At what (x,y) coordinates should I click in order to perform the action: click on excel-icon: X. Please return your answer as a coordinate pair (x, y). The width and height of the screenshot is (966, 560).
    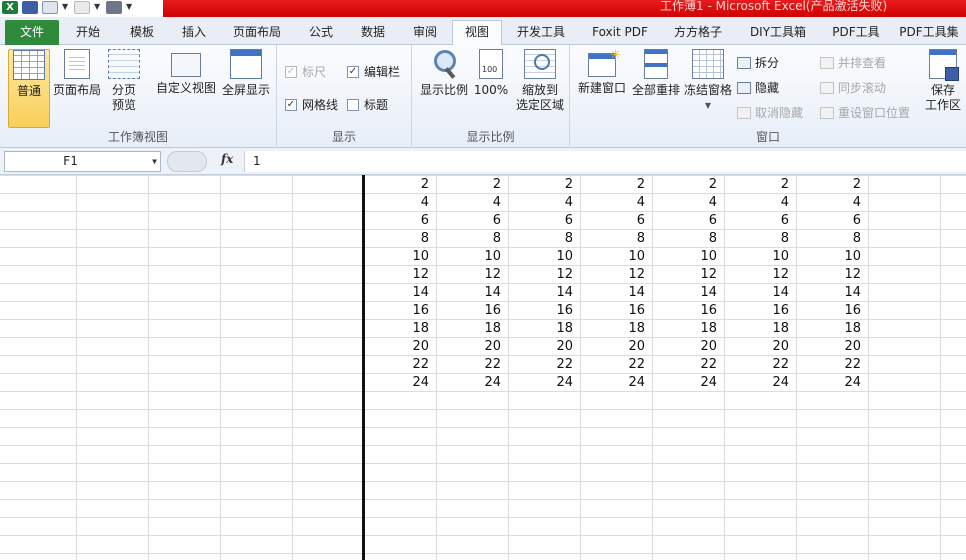
    Looking at the image, I should click on (10, 7).